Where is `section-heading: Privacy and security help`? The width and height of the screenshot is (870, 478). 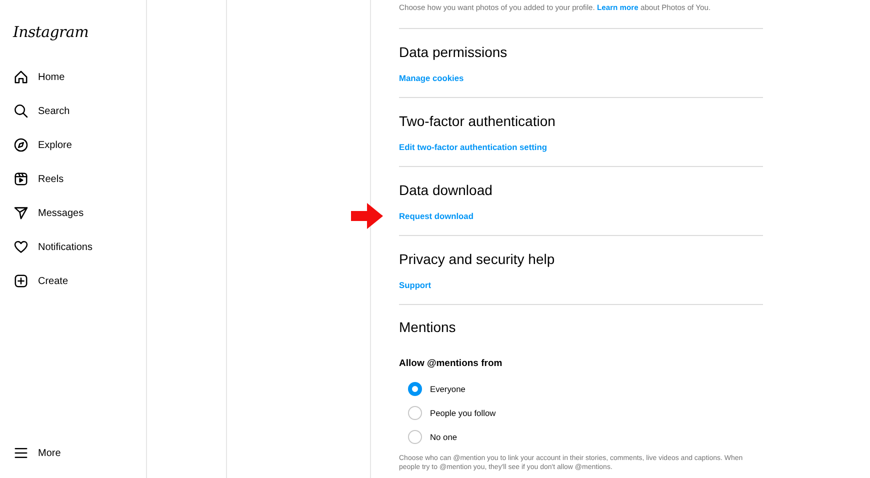 section-heading: Privacy and security help is located at coordinates (477, 259).